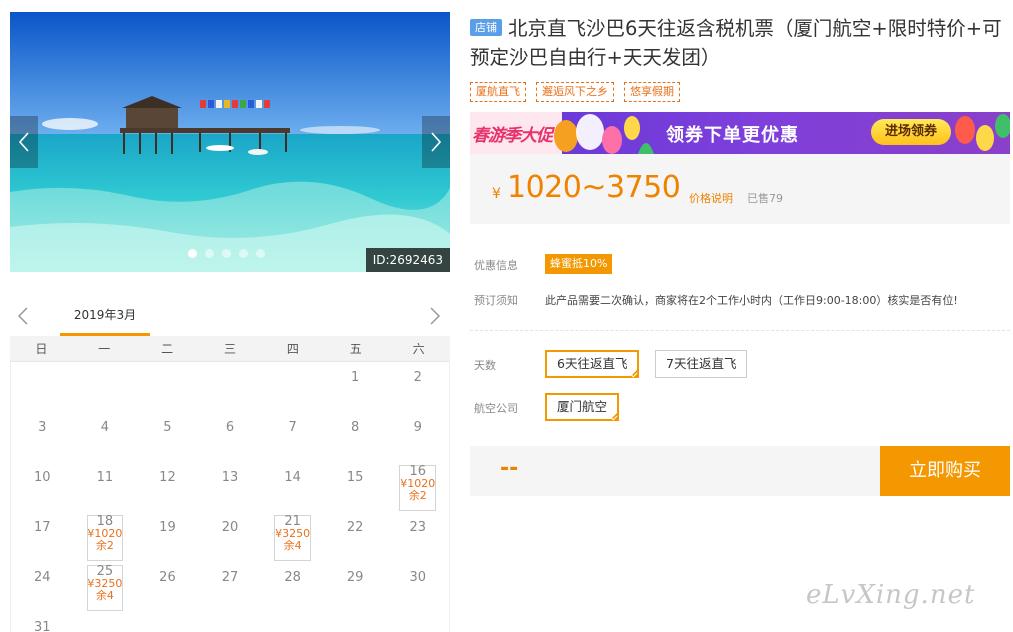  I want to click on day-stock: 余4, so click(104, 595).